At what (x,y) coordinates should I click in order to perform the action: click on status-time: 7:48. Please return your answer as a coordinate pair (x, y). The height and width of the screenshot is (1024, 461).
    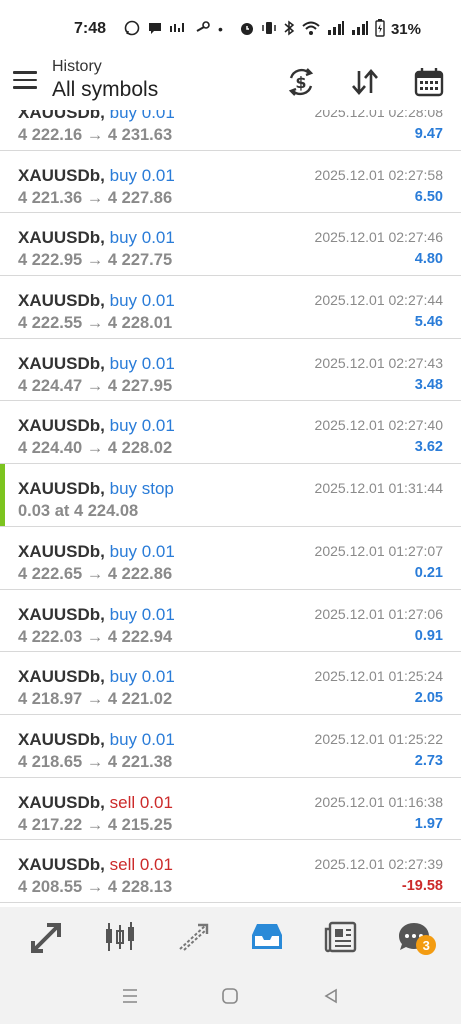
    Looking at the image, I should click on (90, 28).